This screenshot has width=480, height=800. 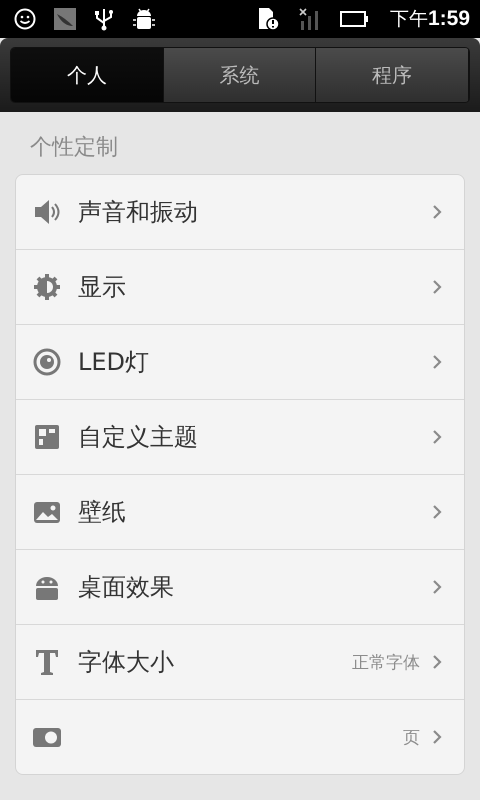 What do you see at coordinates (240, 75) in the screenshot?
I see `tab: 系统` at bounding box center [240, 75].